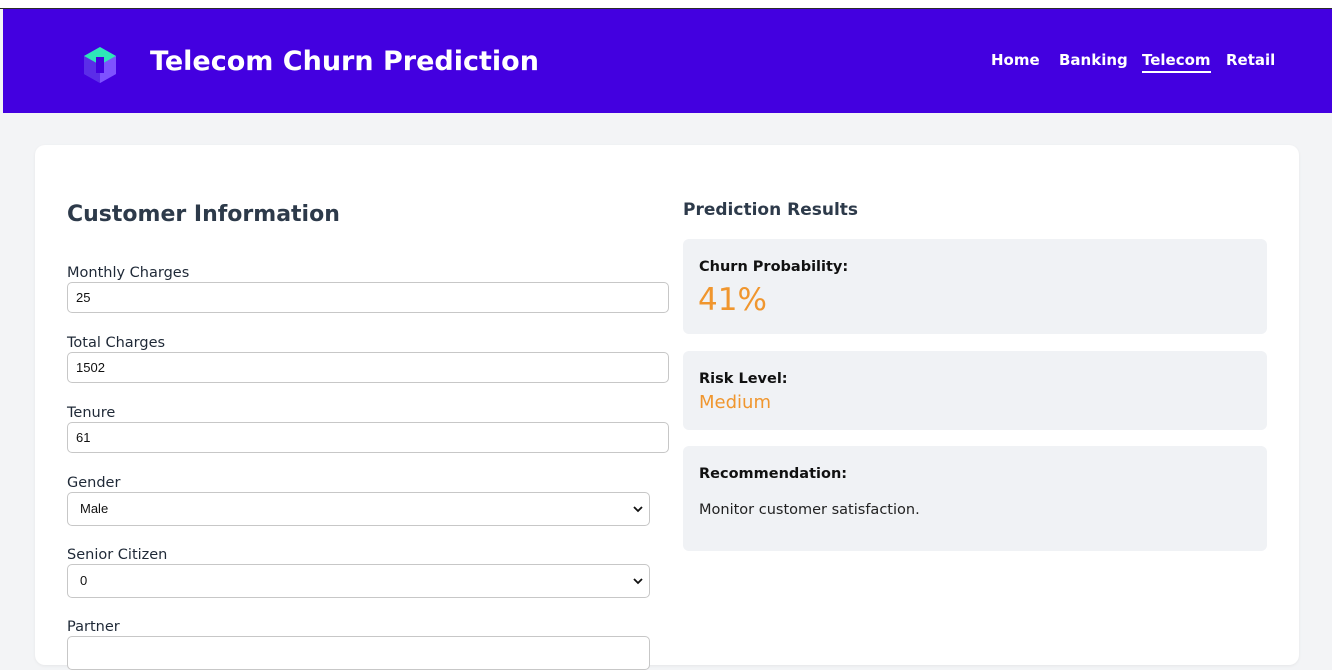 This screenshot has width=1332, height=670. I want to click on recommendation-text: Monitor customer satisfaction., so click(809, 510).